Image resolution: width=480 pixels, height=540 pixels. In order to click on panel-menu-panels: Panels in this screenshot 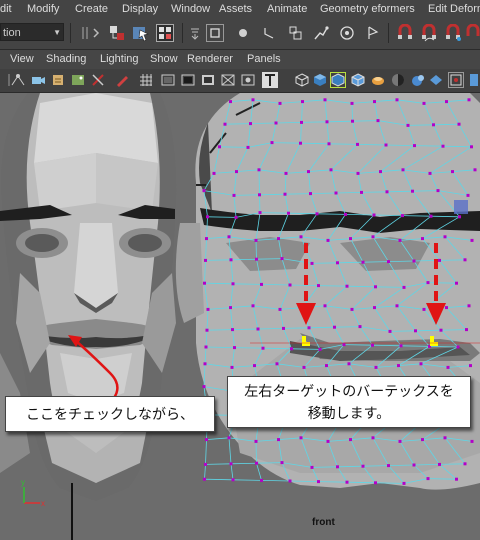, I will do `click(264, 59)`.